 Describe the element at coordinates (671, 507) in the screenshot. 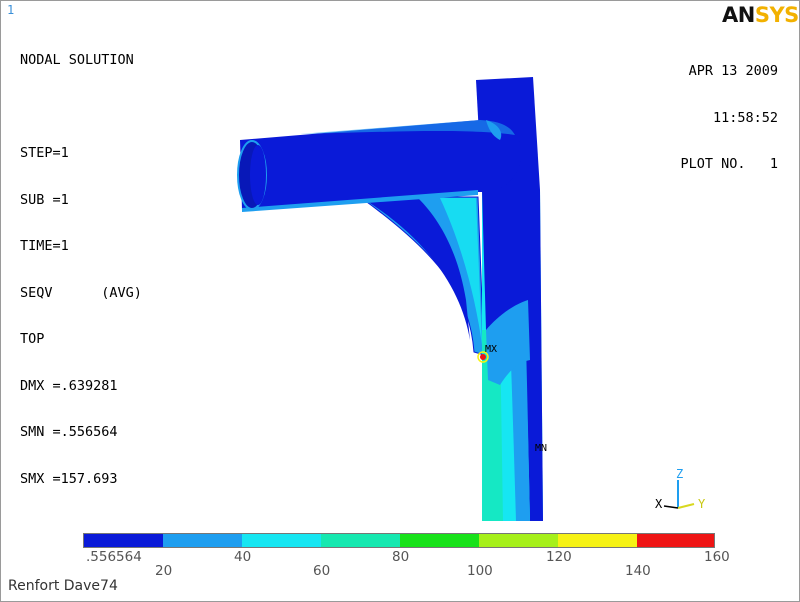

I see `triad-x-axis` at that location.